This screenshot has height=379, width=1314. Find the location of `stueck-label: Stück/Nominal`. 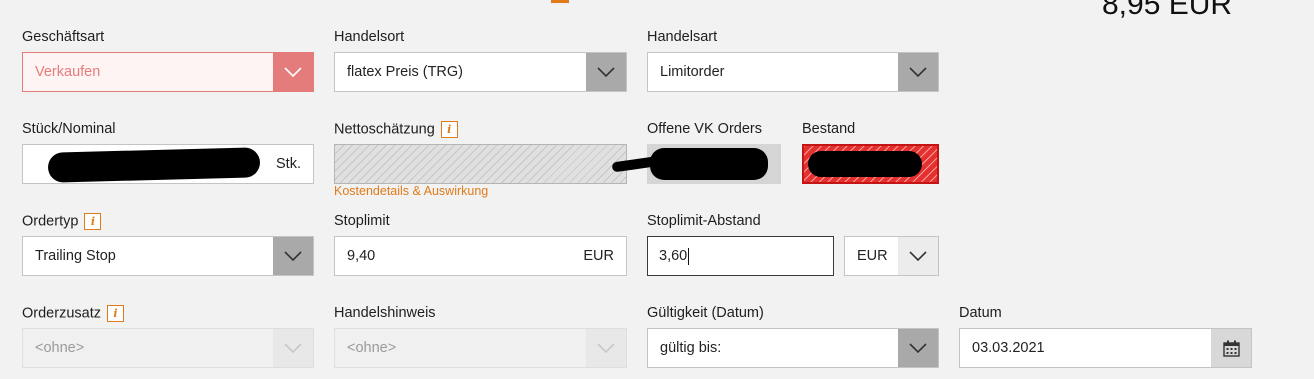

stueck-label: Stück/Nominal is located at coordinates (69, 129).